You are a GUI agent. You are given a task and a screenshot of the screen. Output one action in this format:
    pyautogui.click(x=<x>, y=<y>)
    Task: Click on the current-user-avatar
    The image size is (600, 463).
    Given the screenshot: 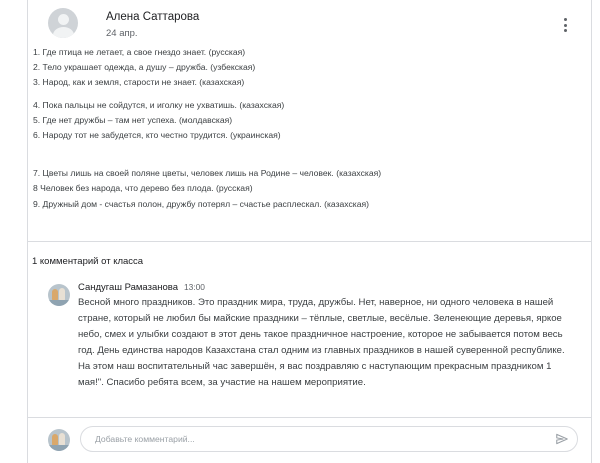 What is the action you would take?
    pyautogui.click(x=59, y=440)
    